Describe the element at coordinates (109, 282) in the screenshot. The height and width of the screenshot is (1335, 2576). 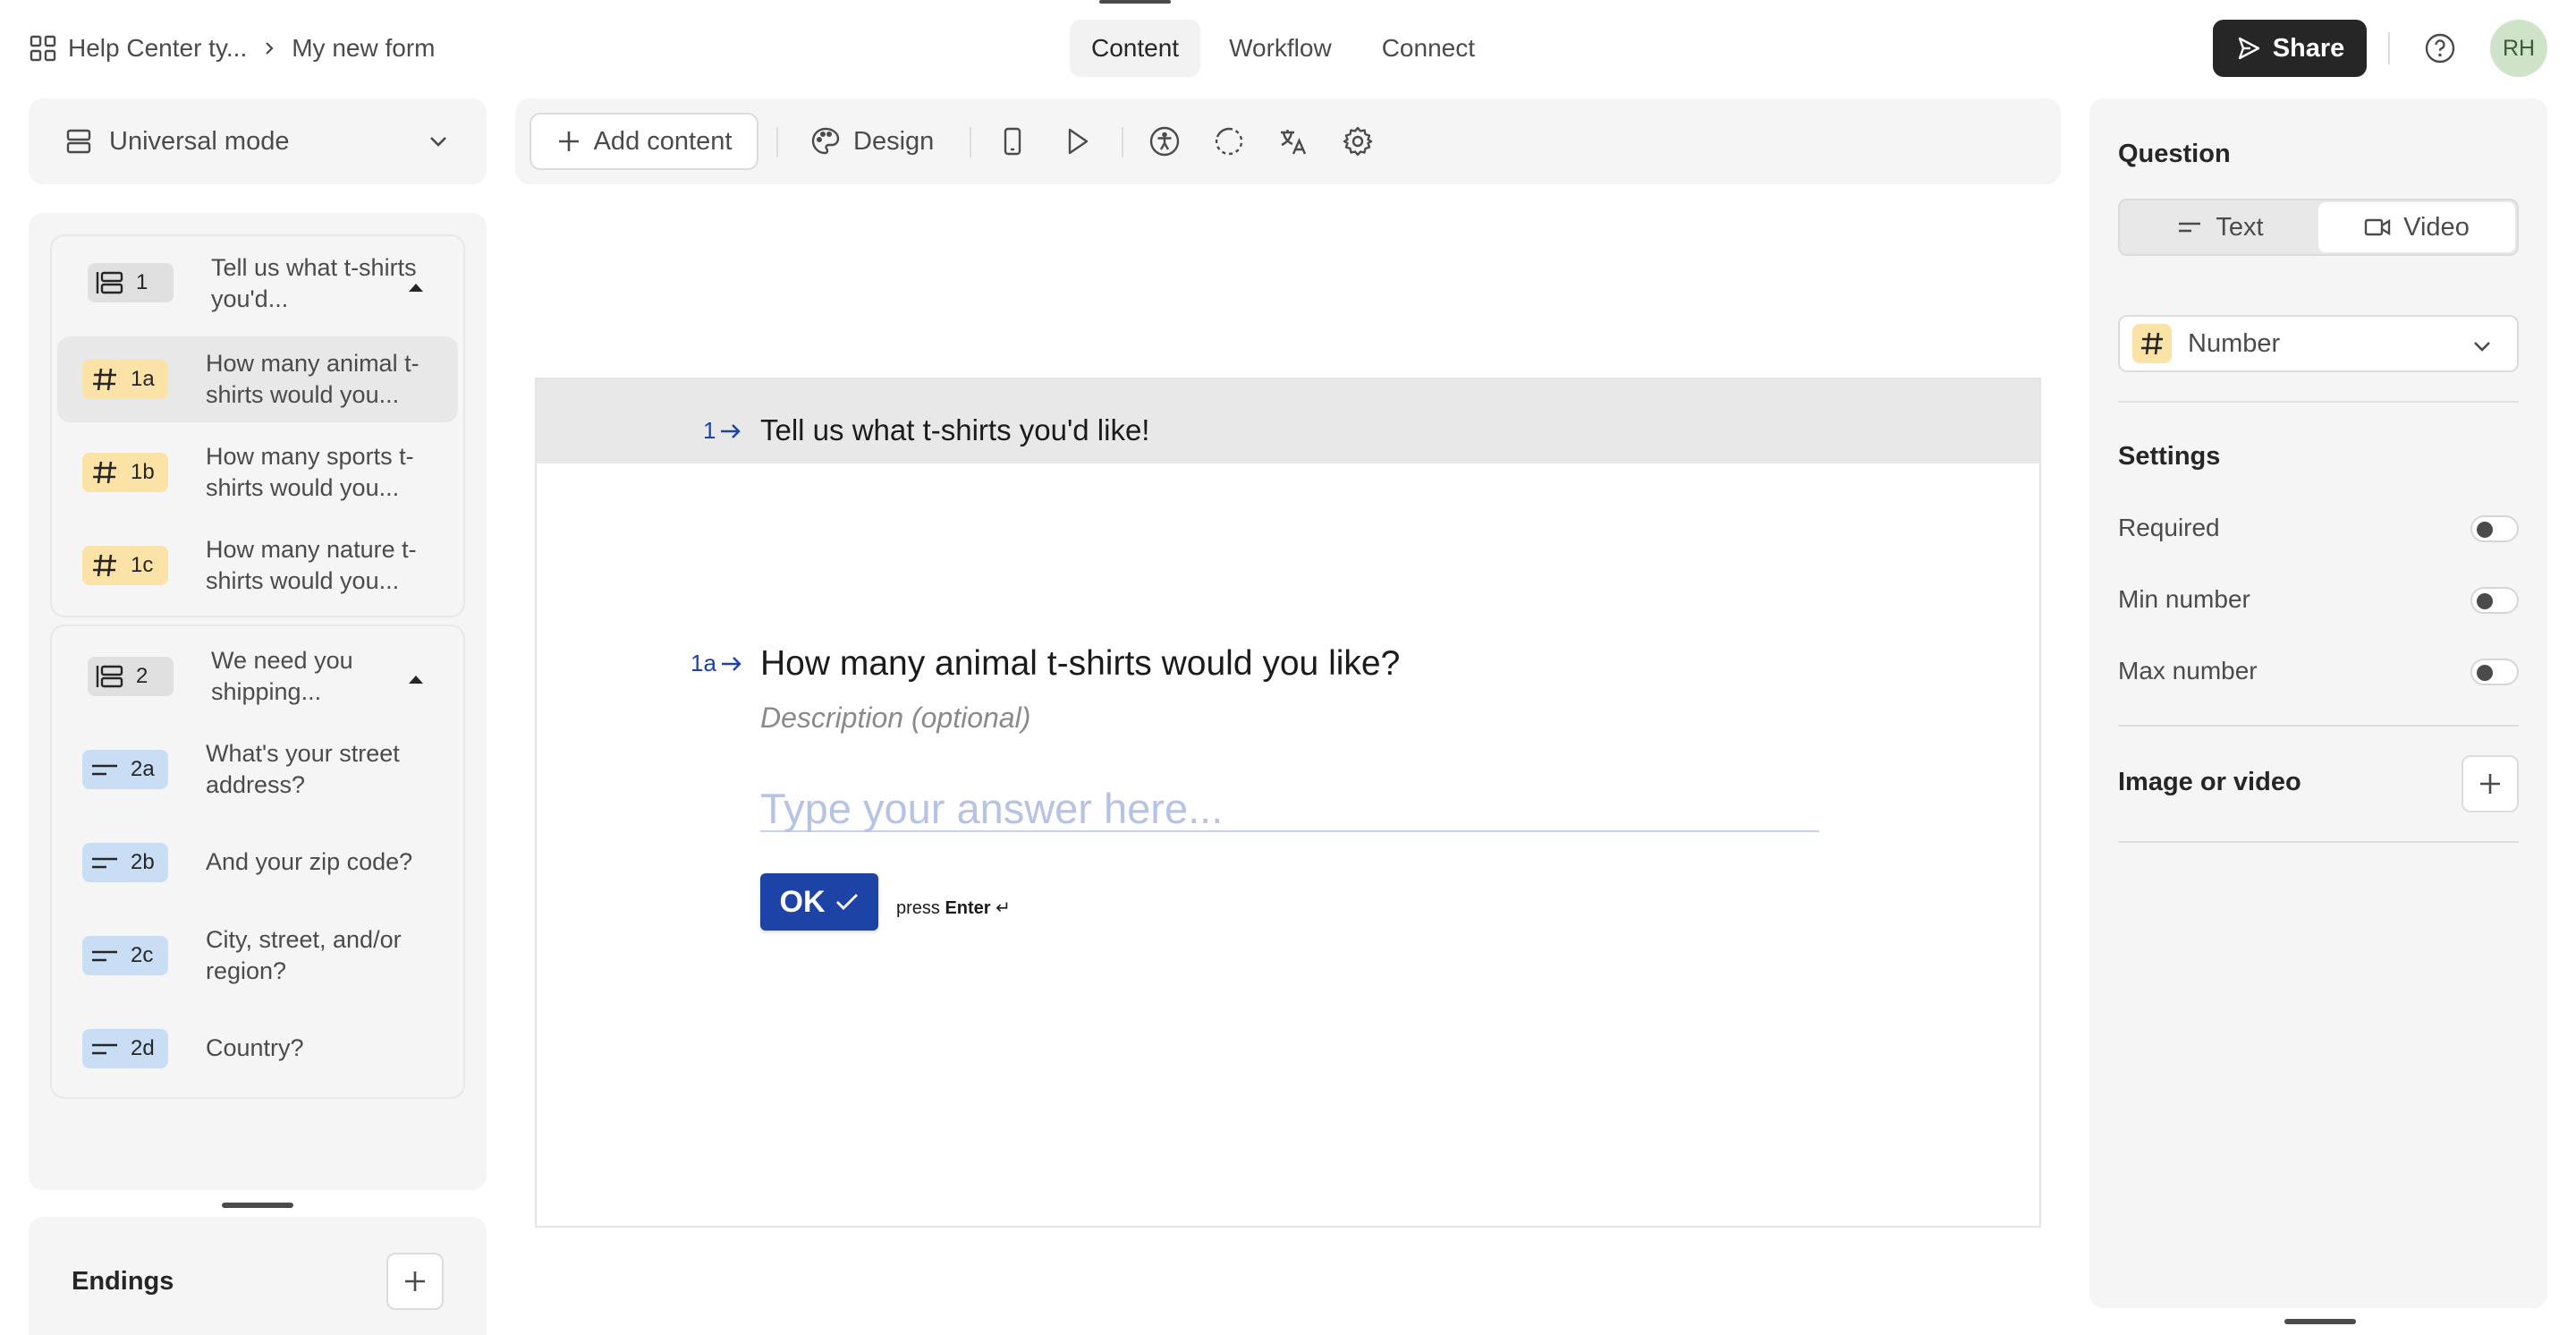
I see `group-icon` at that location.